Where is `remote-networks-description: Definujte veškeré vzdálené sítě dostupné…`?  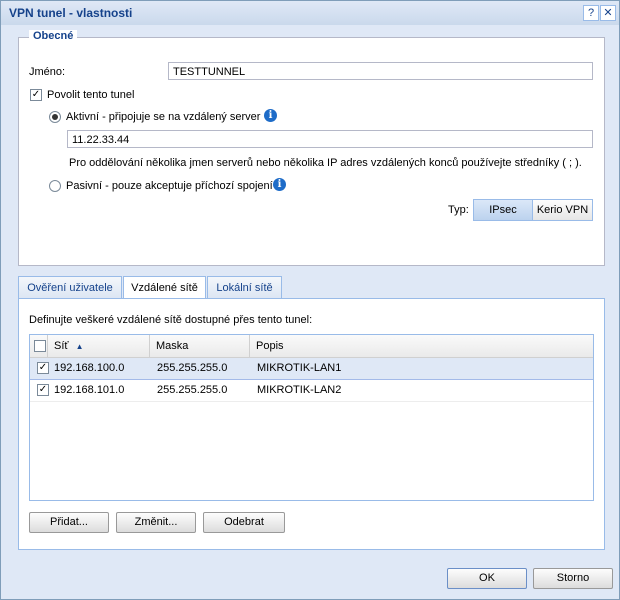
remote-networks-description: Definujte veškeré vzdálené sítě dostupné… is located at coordinates (171, 320).